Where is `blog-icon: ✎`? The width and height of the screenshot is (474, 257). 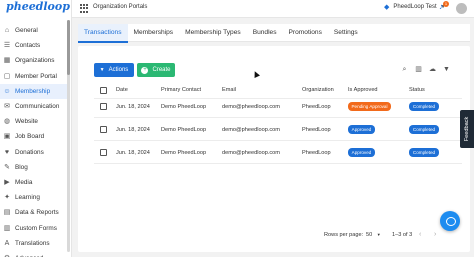 blog-icon: ✎ is located at coordinates (7, 167).